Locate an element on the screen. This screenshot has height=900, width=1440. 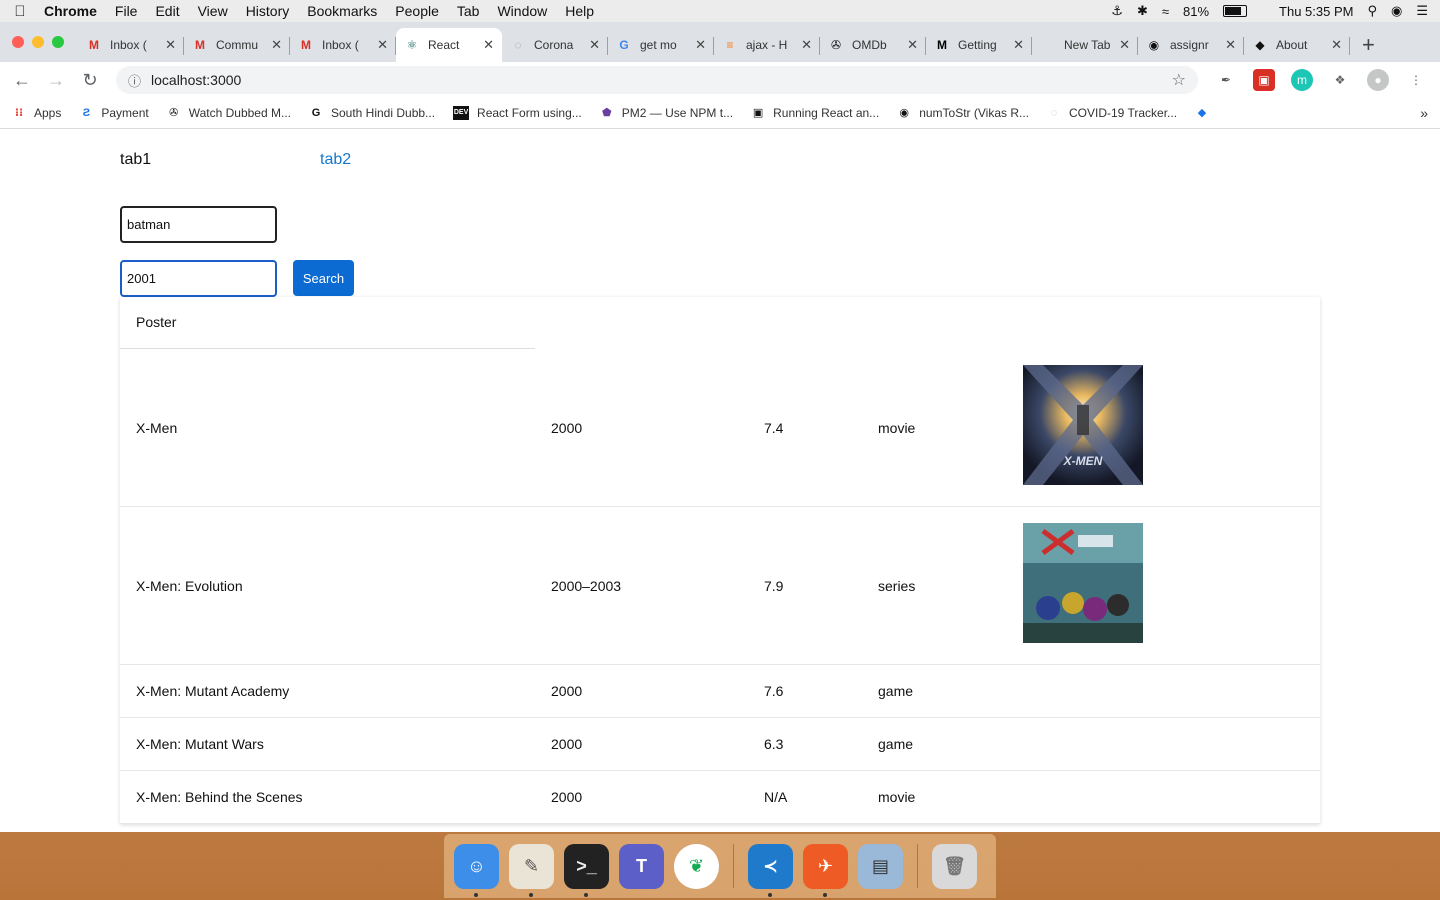
poster-image is located at coordinates (1083, 583).